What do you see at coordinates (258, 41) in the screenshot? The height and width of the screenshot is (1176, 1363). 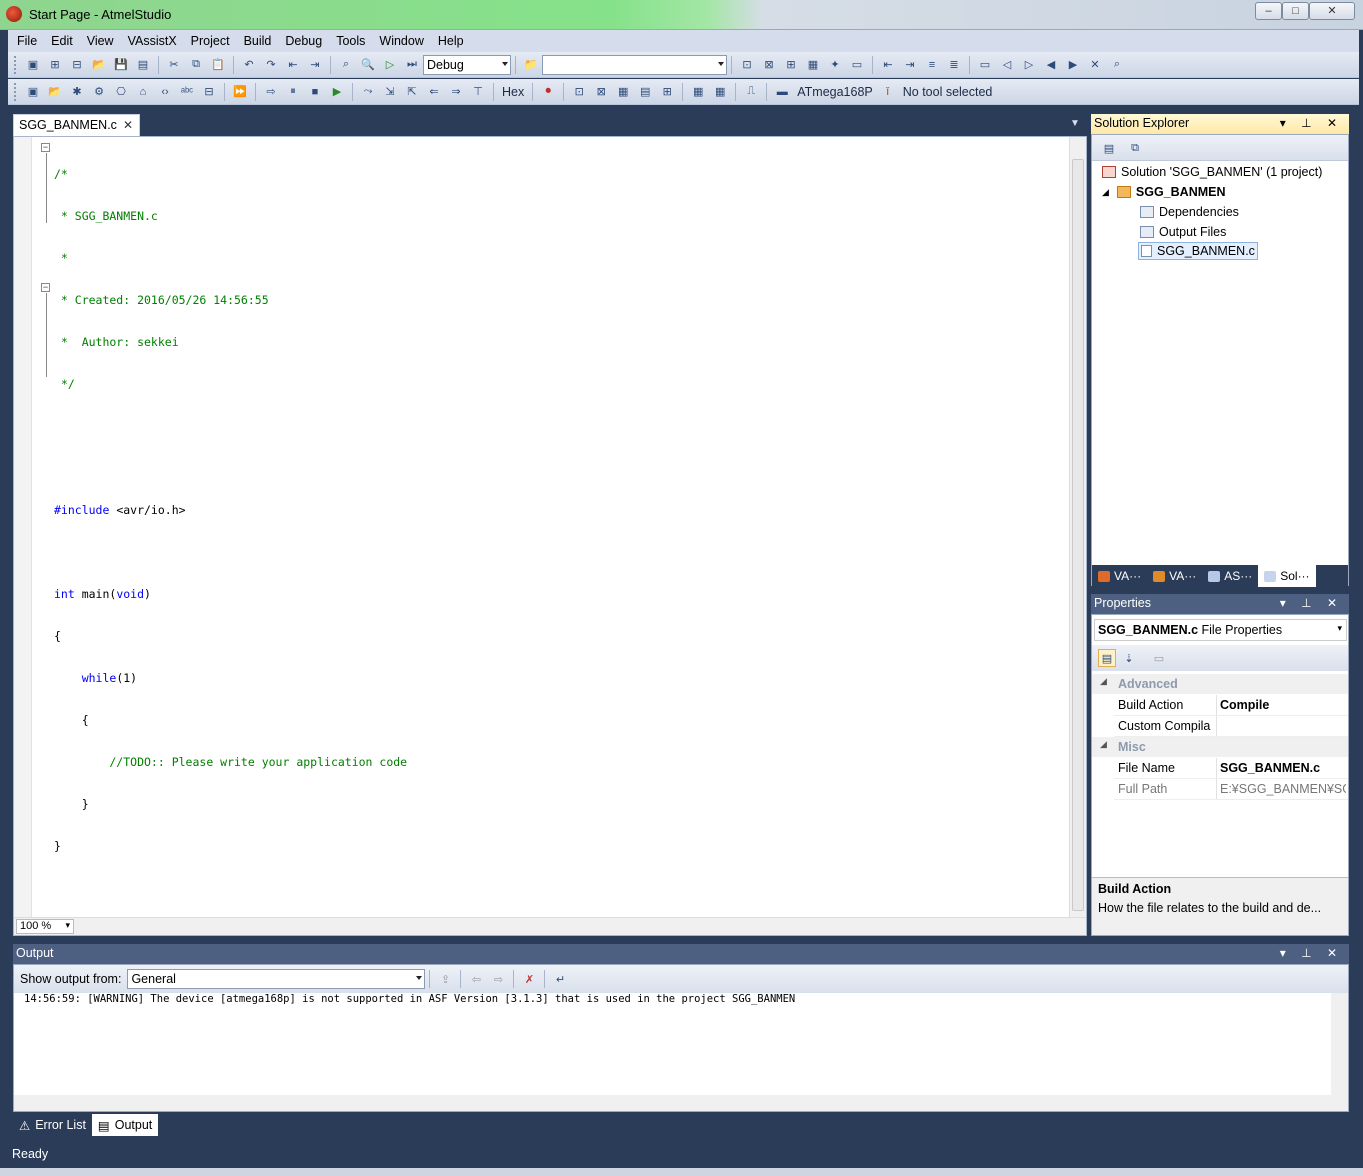 I see `menu-build: Build` at bounding box center [258, 41].